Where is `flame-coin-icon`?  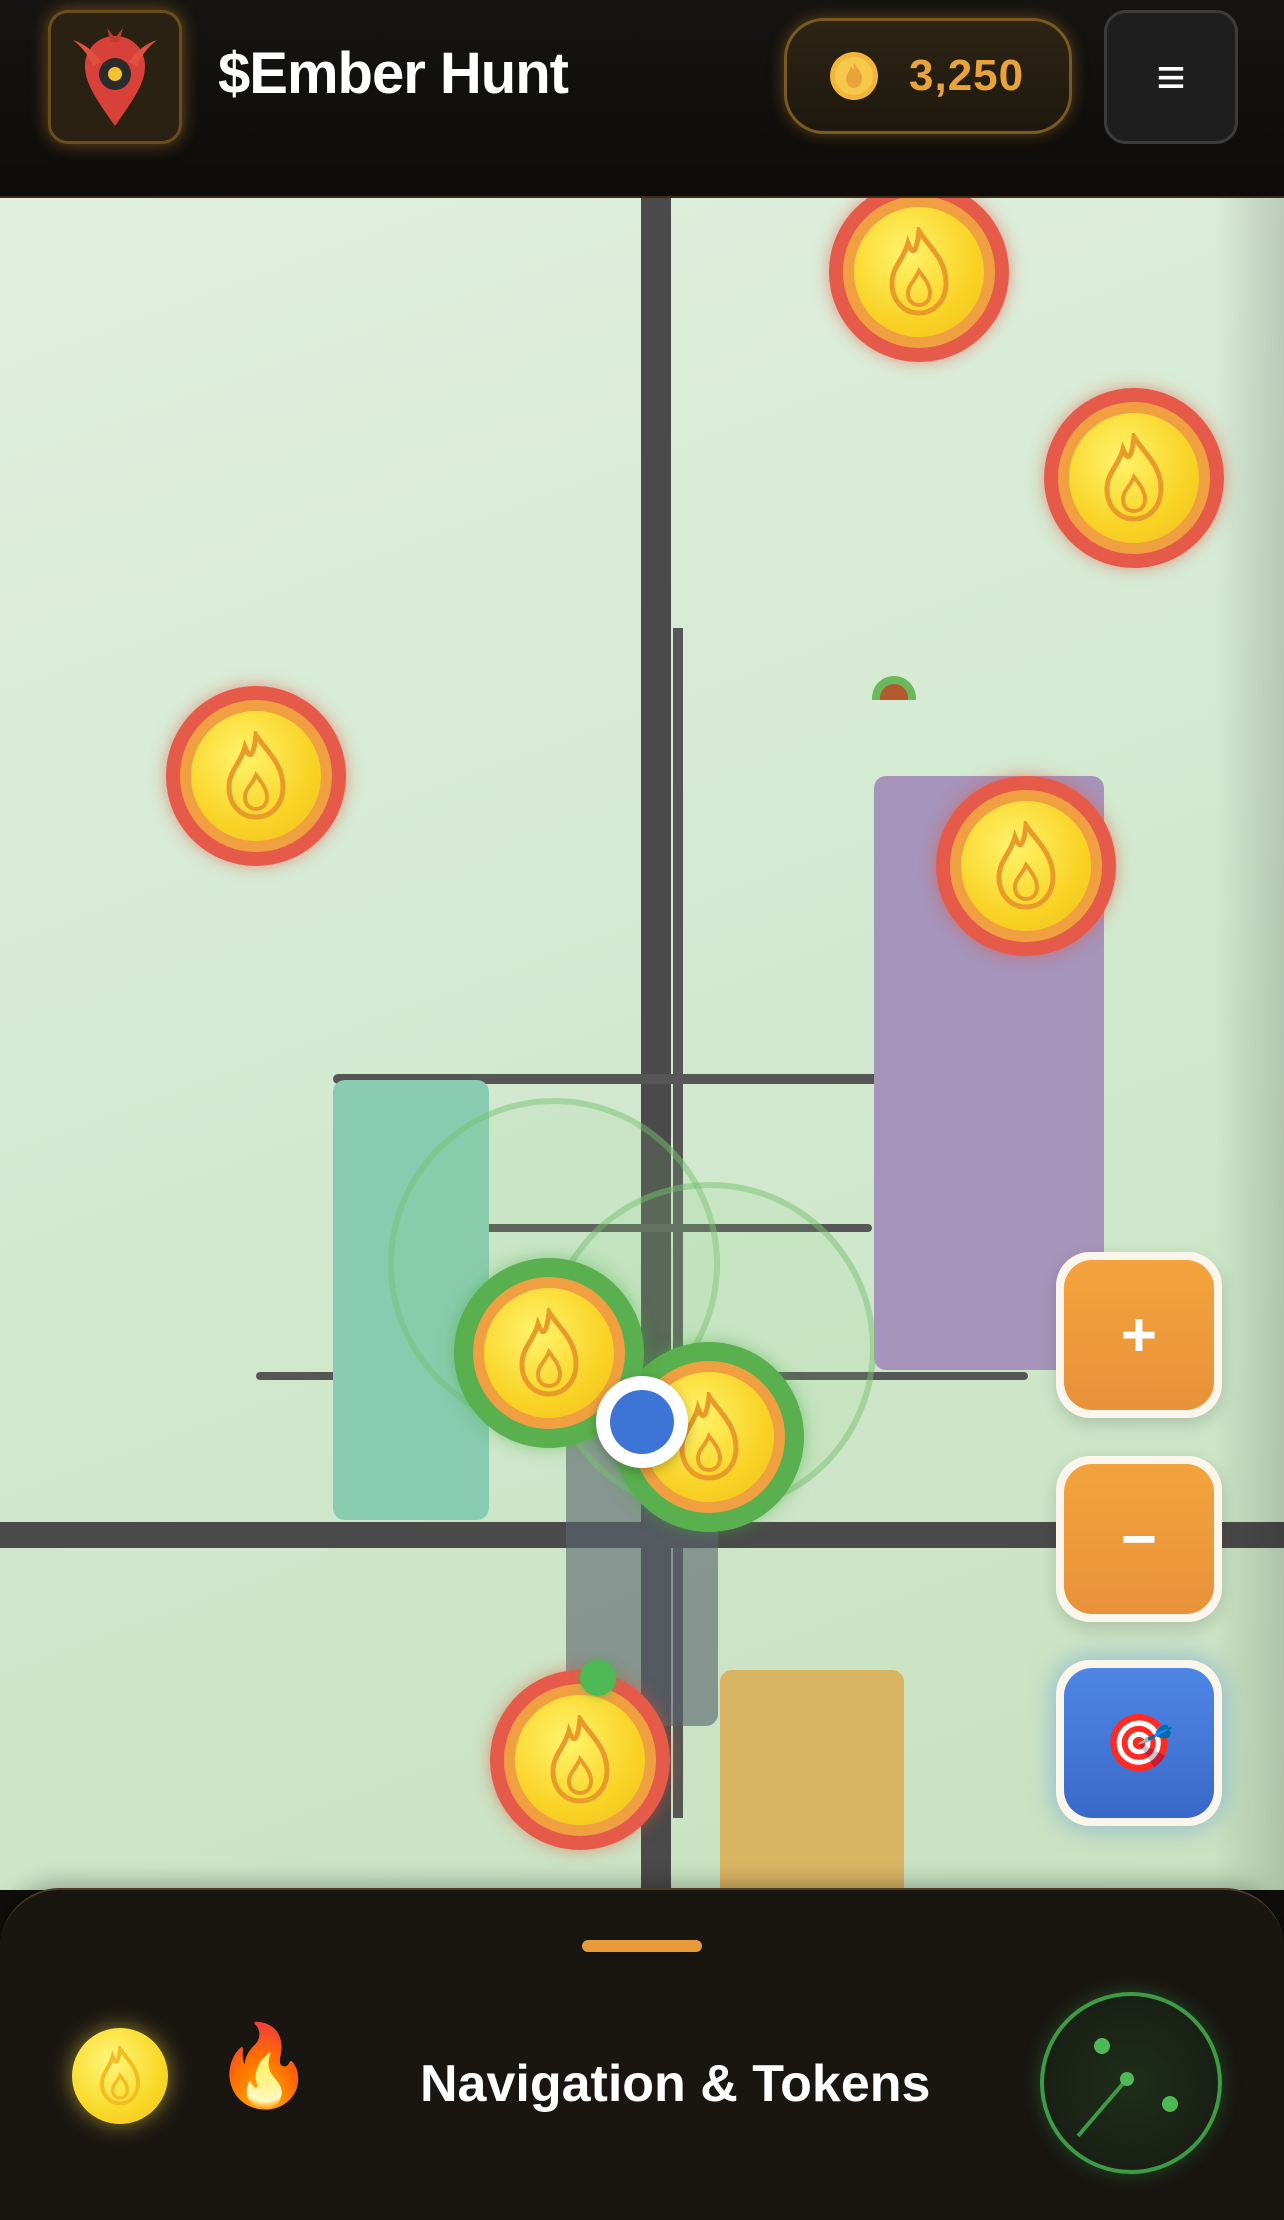 flame-coin-icon is located at coordinates (854, 76).